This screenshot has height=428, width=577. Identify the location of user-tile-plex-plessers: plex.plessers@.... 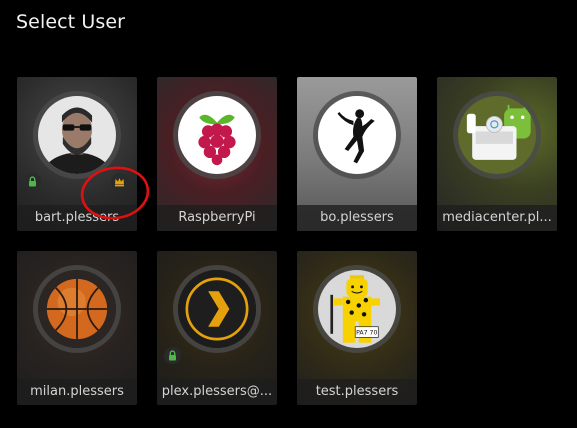
(217, 328).